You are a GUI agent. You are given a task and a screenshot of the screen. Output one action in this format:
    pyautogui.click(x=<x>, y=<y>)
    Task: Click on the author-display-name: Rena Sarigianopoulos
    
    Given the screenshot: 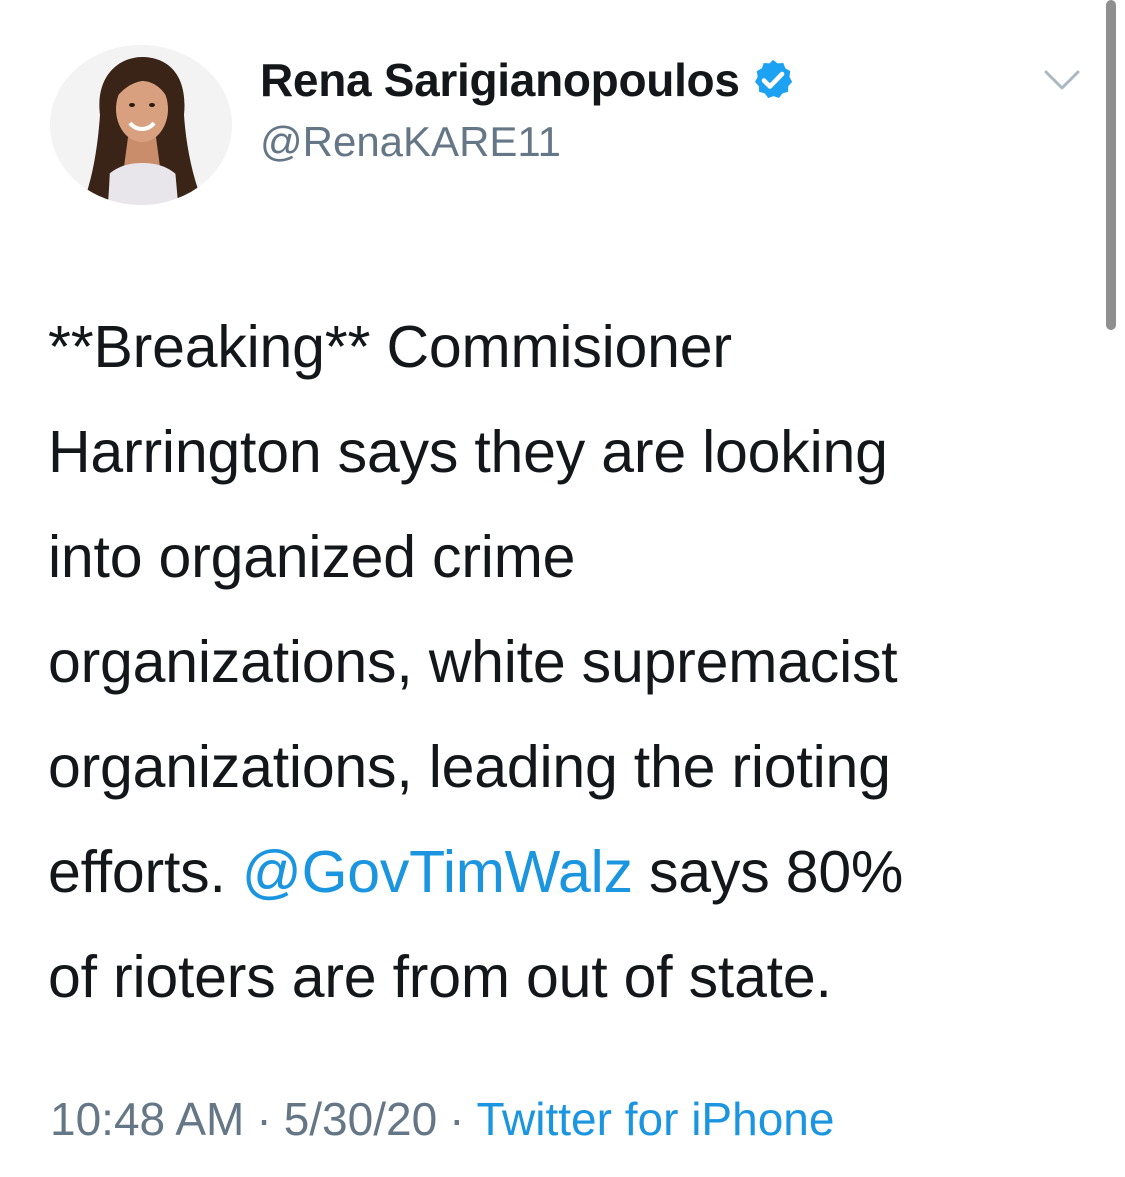 What is the action you would take?
    pyautogui.click(x=500, y=80)
    